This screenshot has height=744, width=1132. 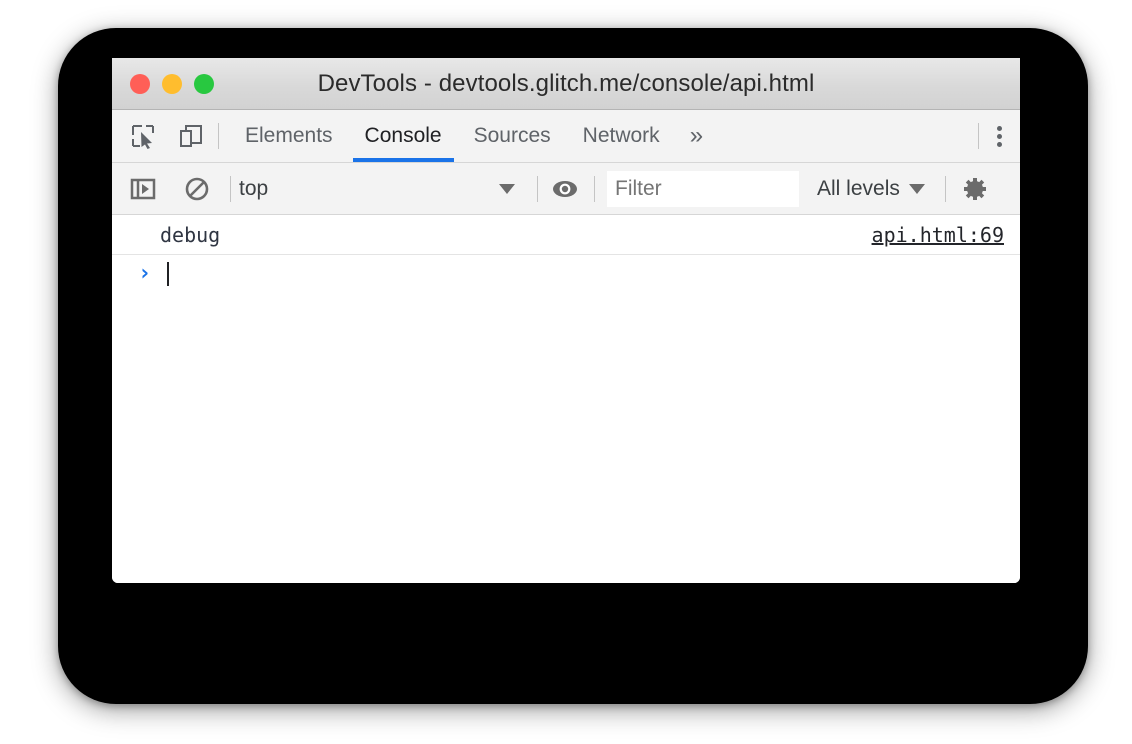 I want to click on tab-elements: Elements, so click(x=289, y=136).